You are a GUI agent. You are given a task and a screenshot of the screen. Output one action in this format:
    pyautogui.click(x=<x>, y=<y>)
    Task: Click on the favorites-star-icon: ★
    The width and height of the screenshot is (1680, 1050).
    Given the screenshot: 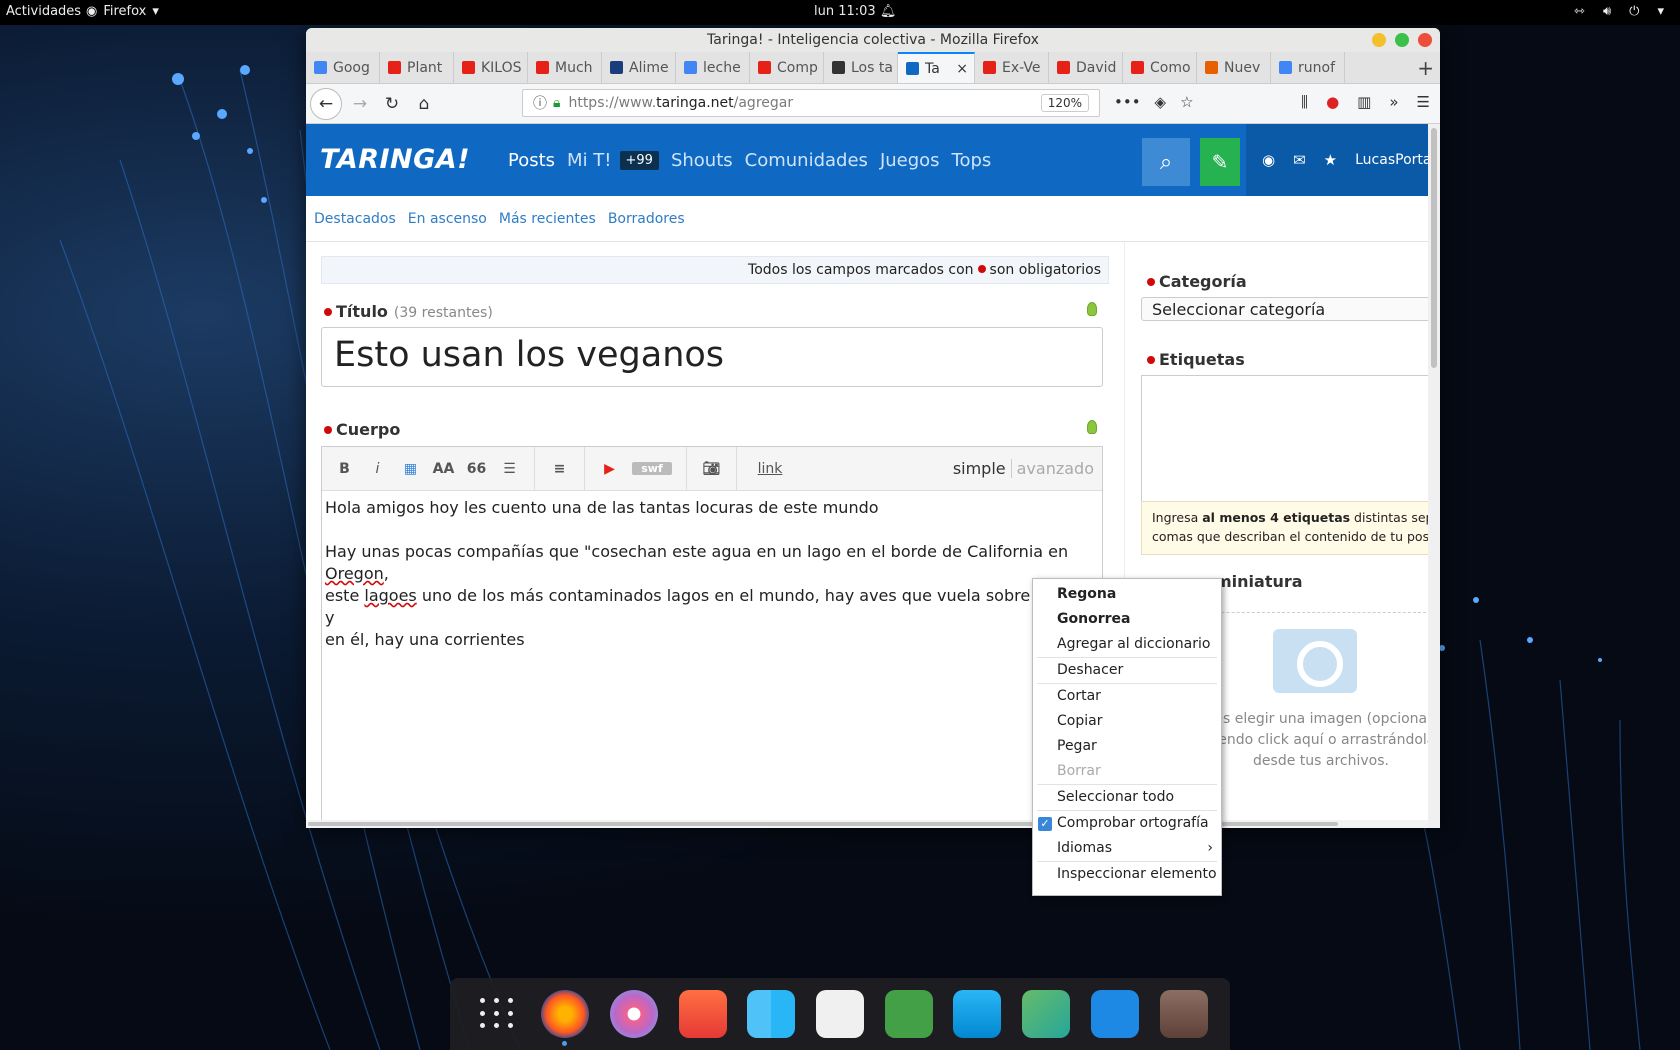 What is the action you would take?
    pyautogui.click(x=1330, y=160)
    